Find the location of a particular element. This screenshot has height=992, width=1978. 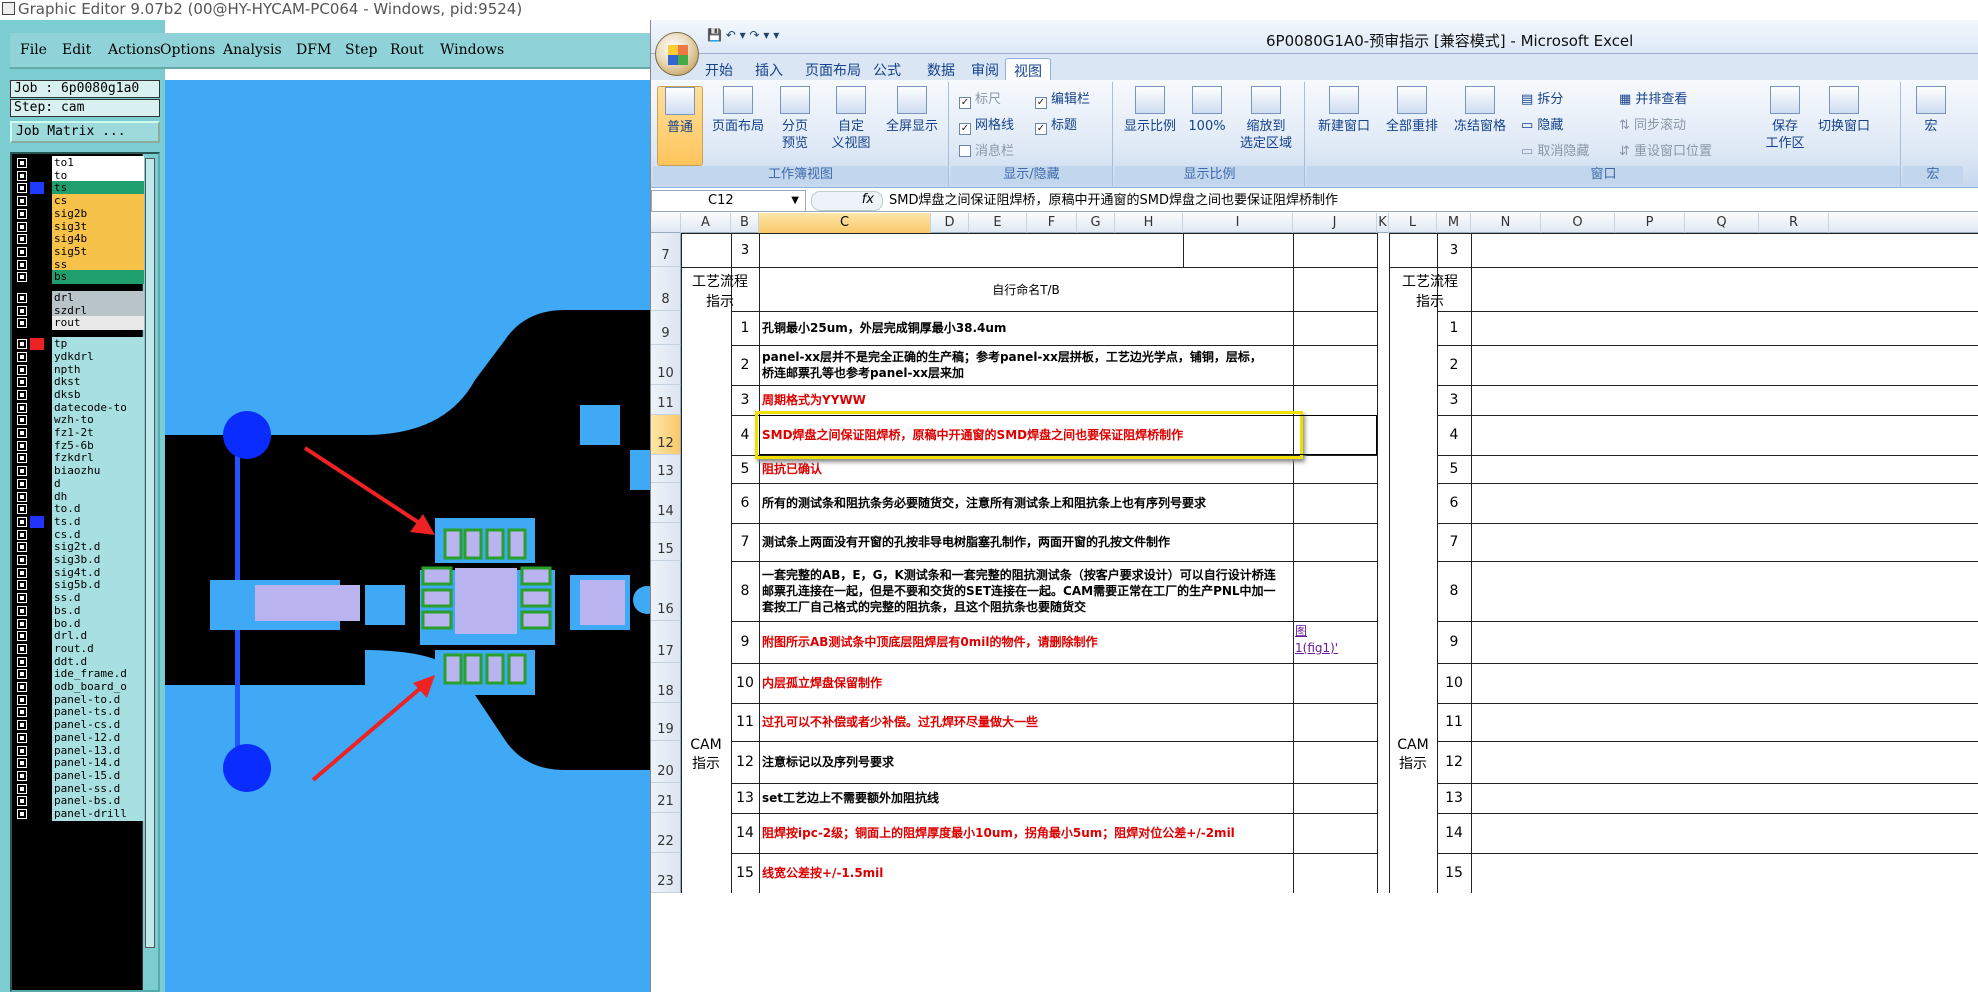

section-header-right: 工艺流程 指示 is located at coordinates (1430, 291).